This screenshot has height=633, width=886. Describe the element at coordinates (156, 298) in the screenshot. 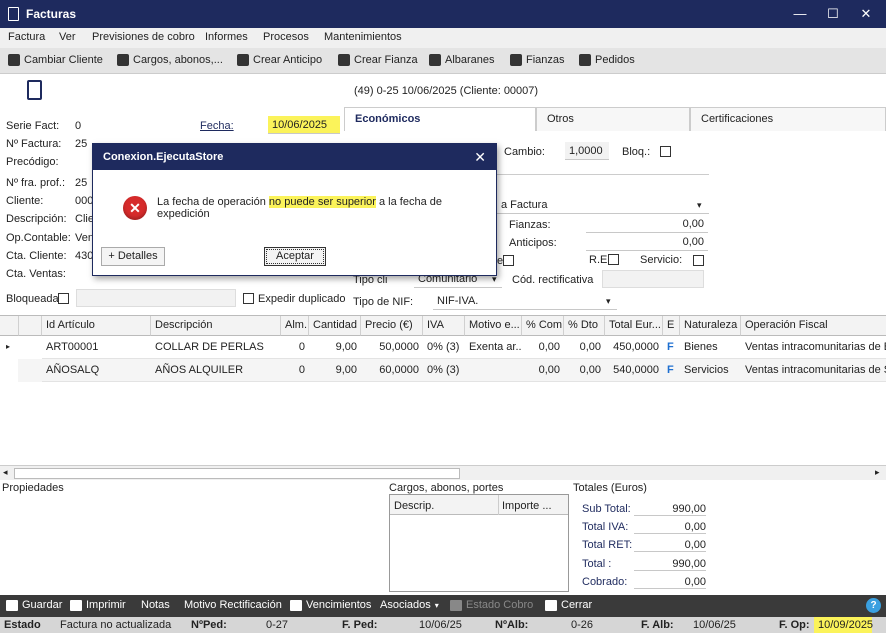

I see `bloqueada-select` at that location.